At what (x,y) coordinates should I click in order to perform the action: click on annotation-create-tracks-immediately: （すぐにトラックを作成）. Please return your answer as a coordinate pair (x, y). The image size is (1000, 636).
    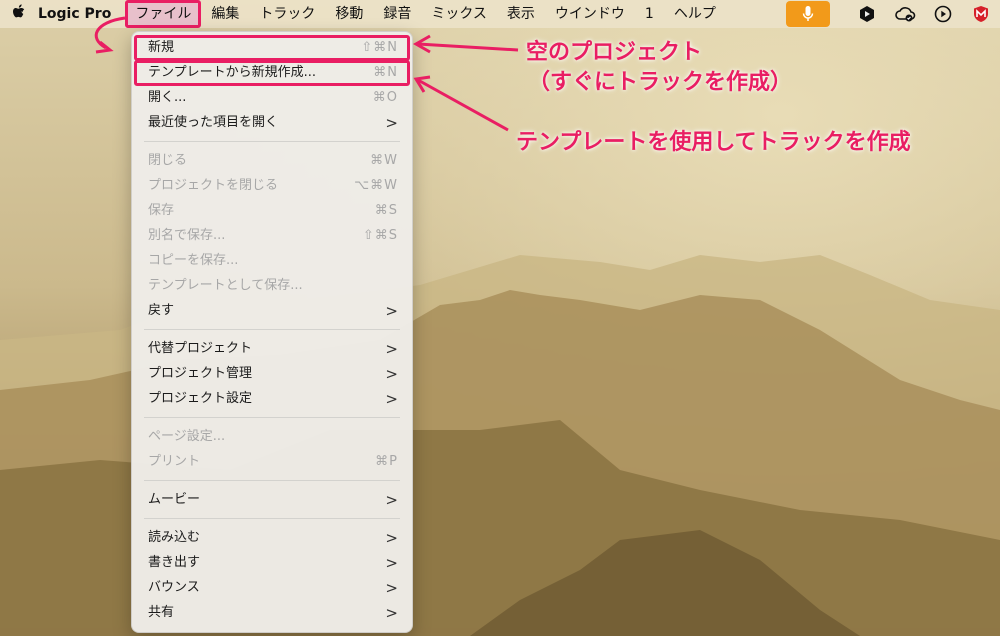
    Looking at the image, I should click on (660, 82).